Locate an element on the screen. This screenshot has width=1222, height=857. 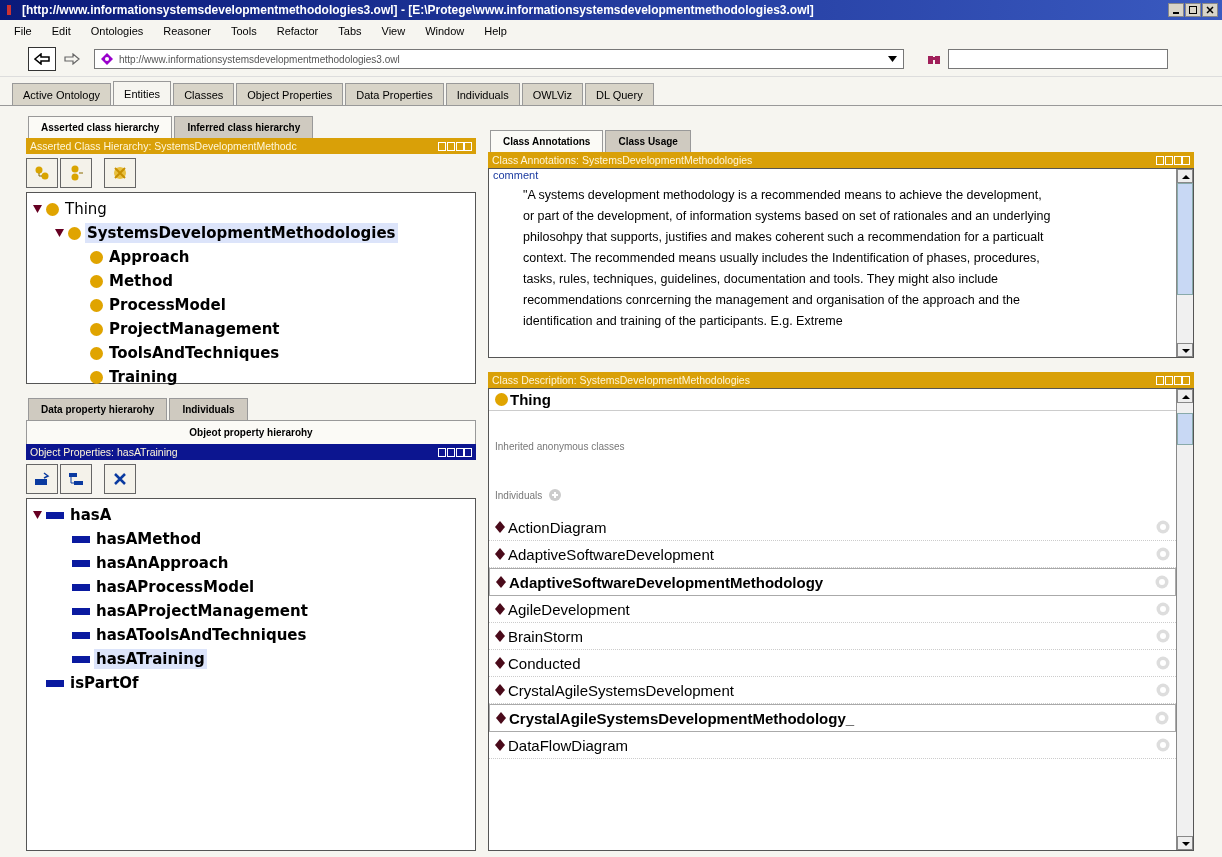
tab: Object Properties is located at coordinates (290, 94).